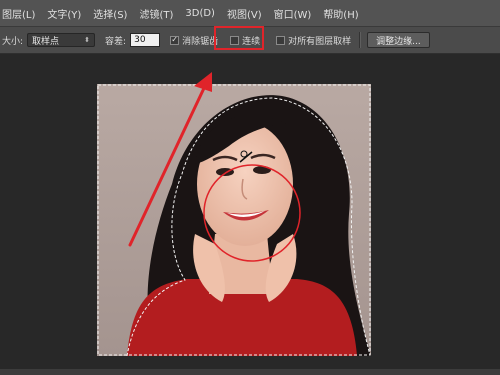 This screenshot has height=375, width=500. What do you see at coordinates (145, 40) in the screenshot?
I see `tolerance-input: 30` at bounding box center [145, 40].